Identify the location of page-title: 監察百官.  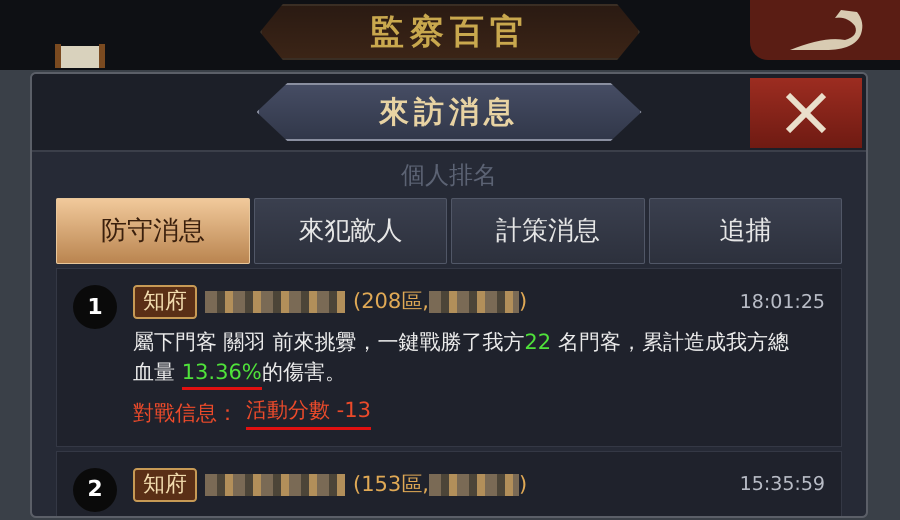
(450, 32).